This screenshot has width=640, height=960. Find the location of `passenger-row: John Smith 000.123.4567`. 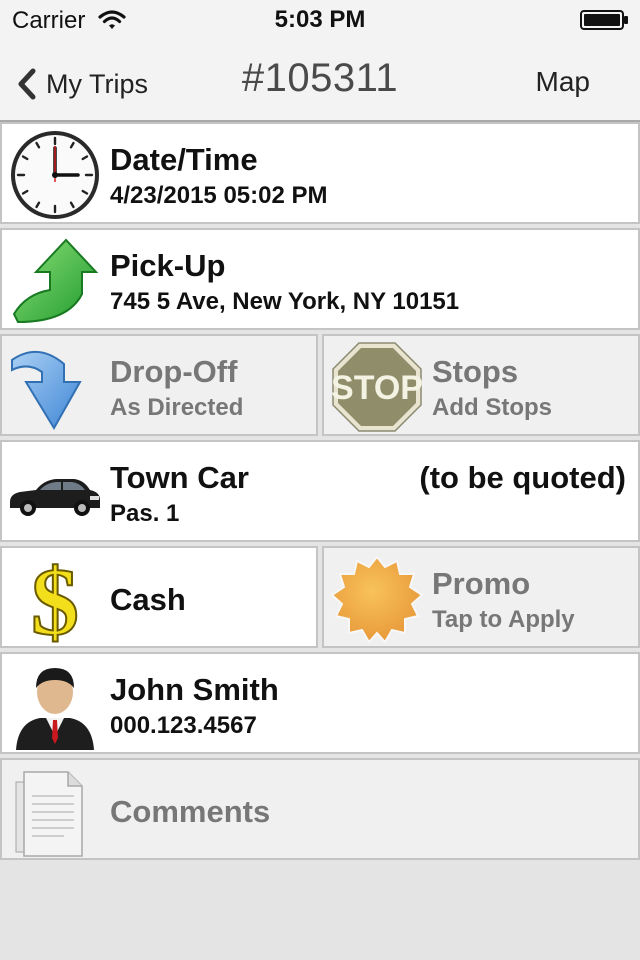

passenger-row: John Smith 000.123.4567 is located at coordinates (320, 703).